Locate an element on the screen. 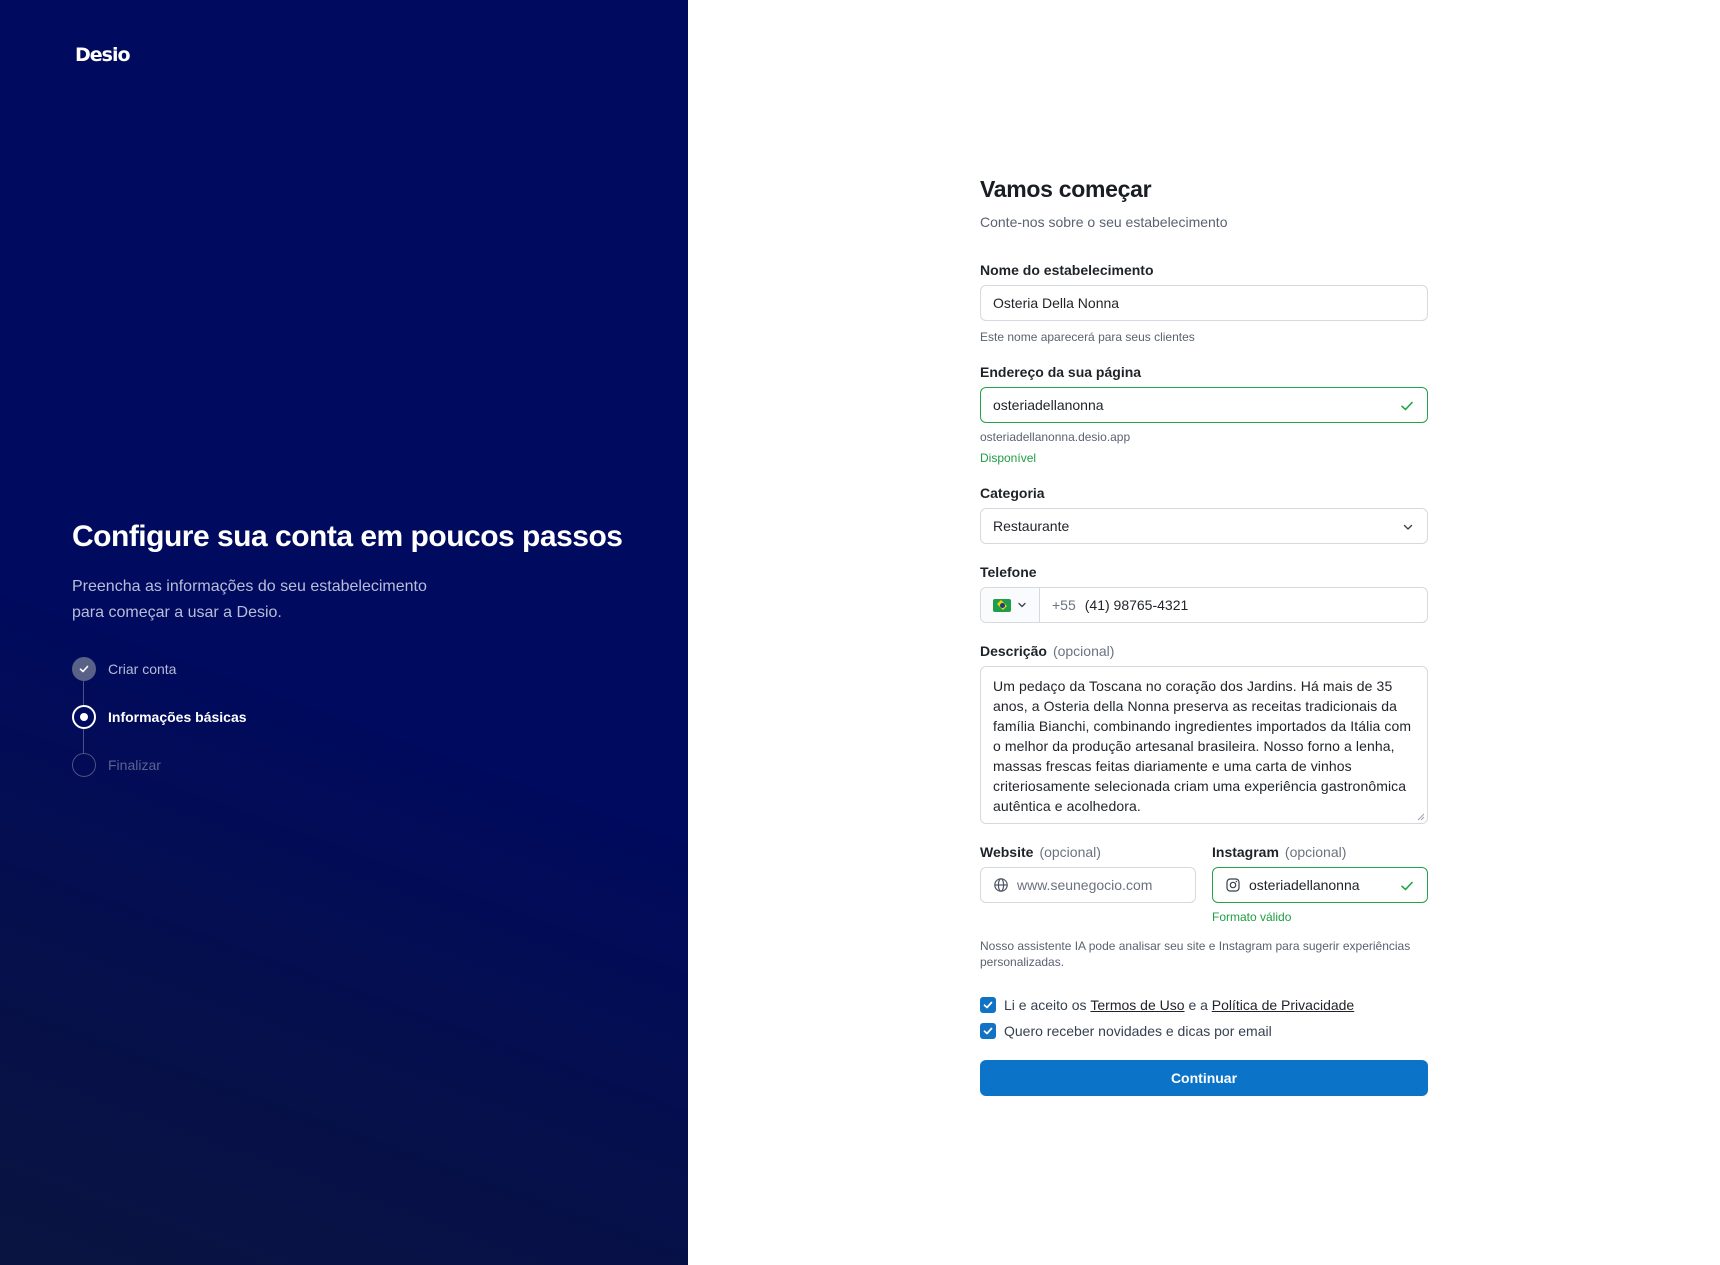 This screenshot has height=1265, width=1720. name-hint: Este nome aparecerá para seus clientes is located at coordinates (1087, 337).